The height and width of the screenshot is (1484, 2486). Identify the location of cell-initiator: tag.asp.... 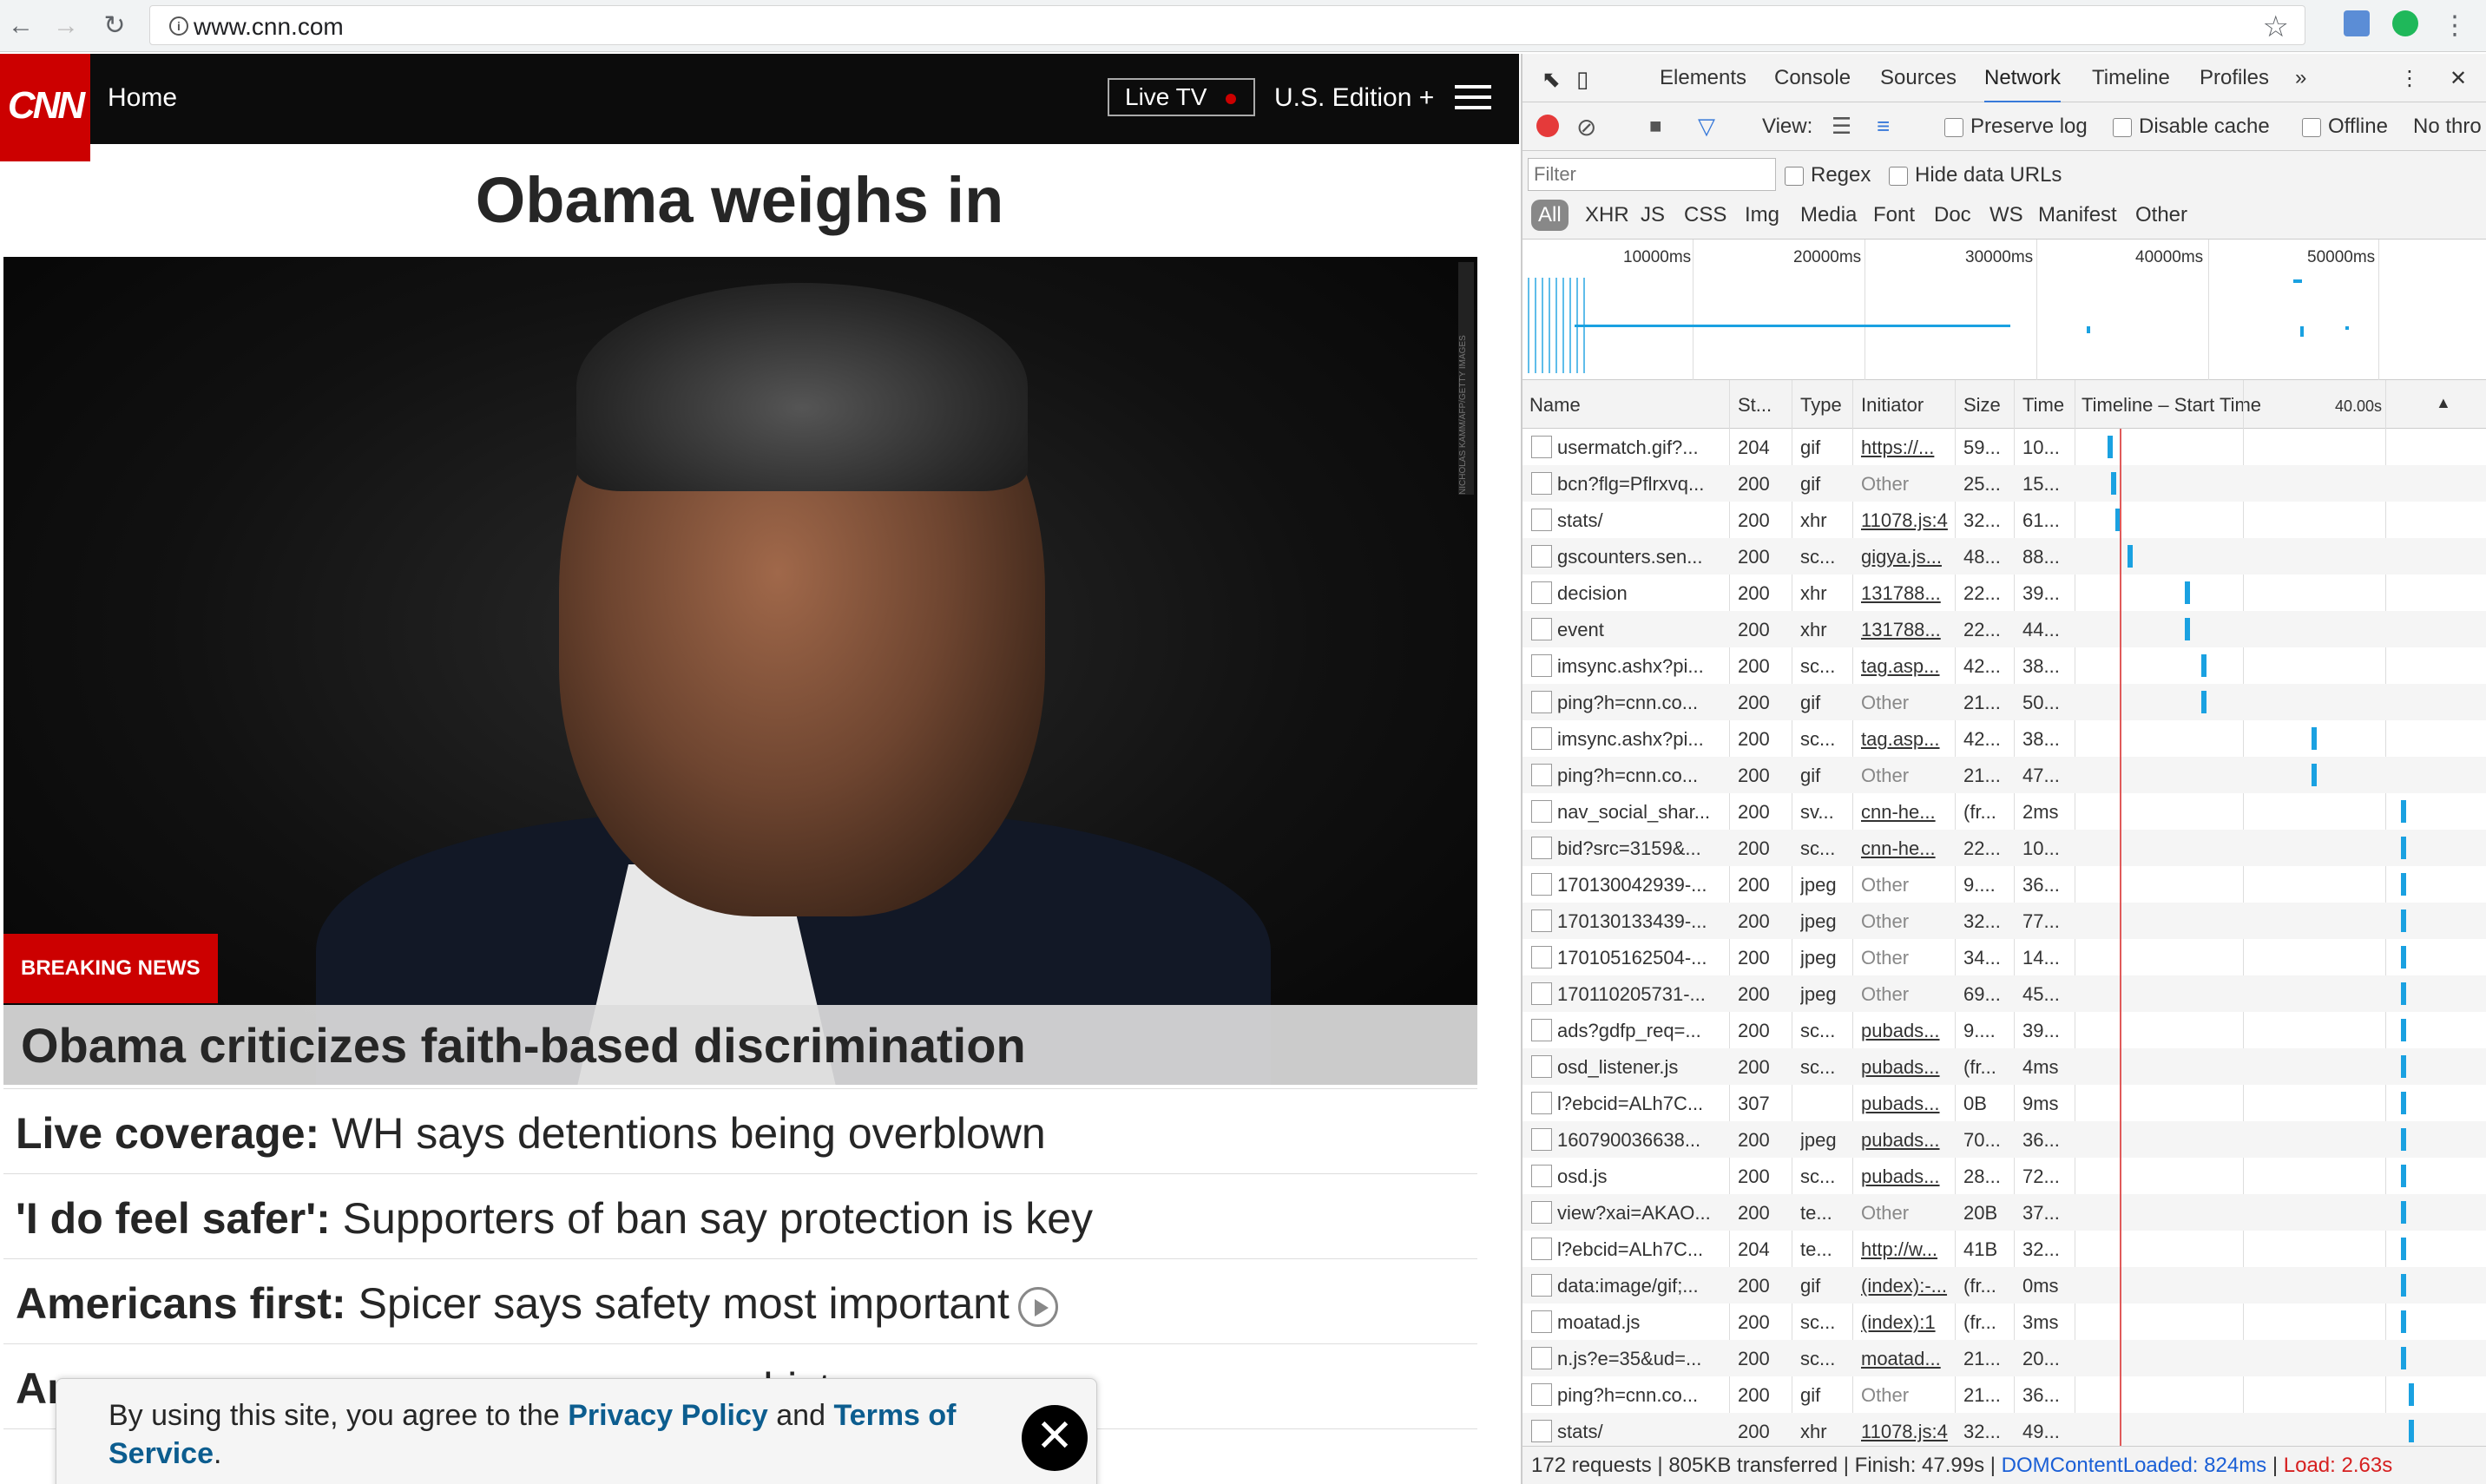
(1906, 667).